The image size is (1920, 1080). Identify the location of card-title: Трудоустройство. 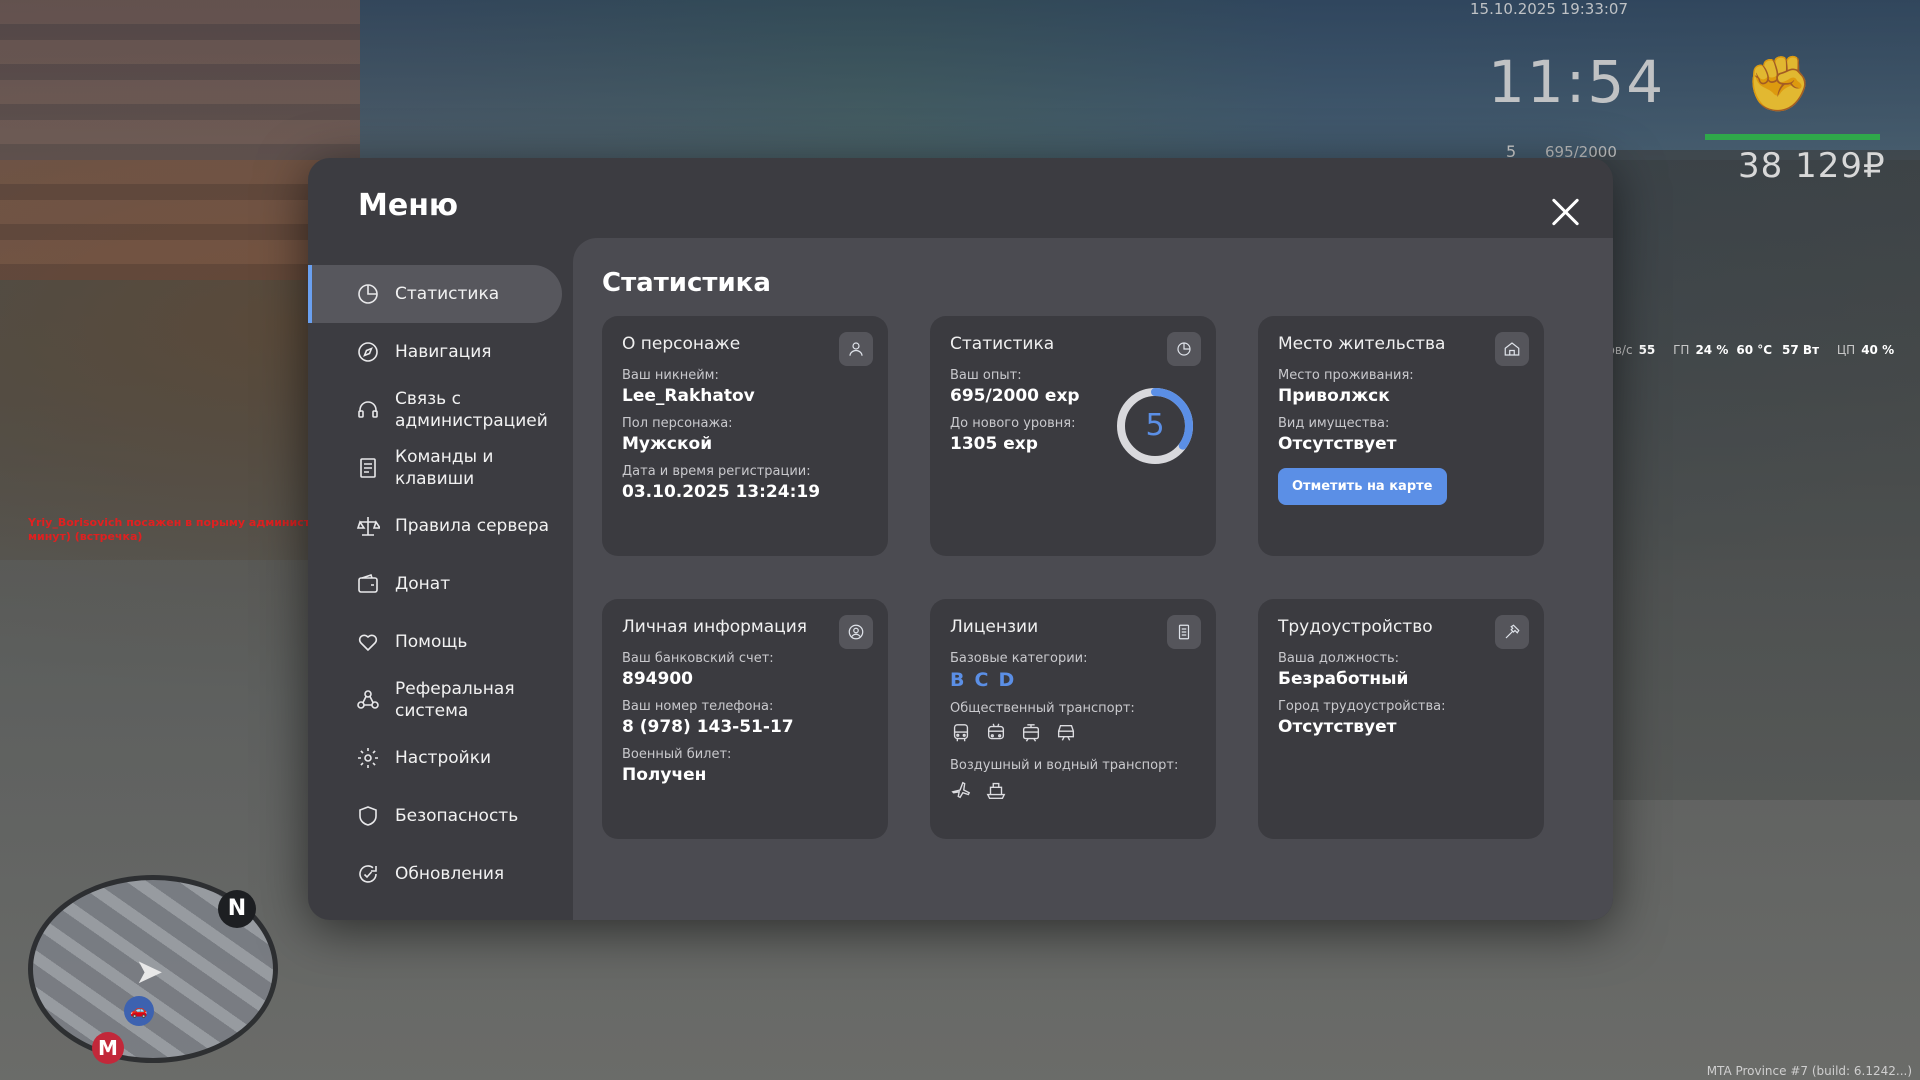
(1355, 627).